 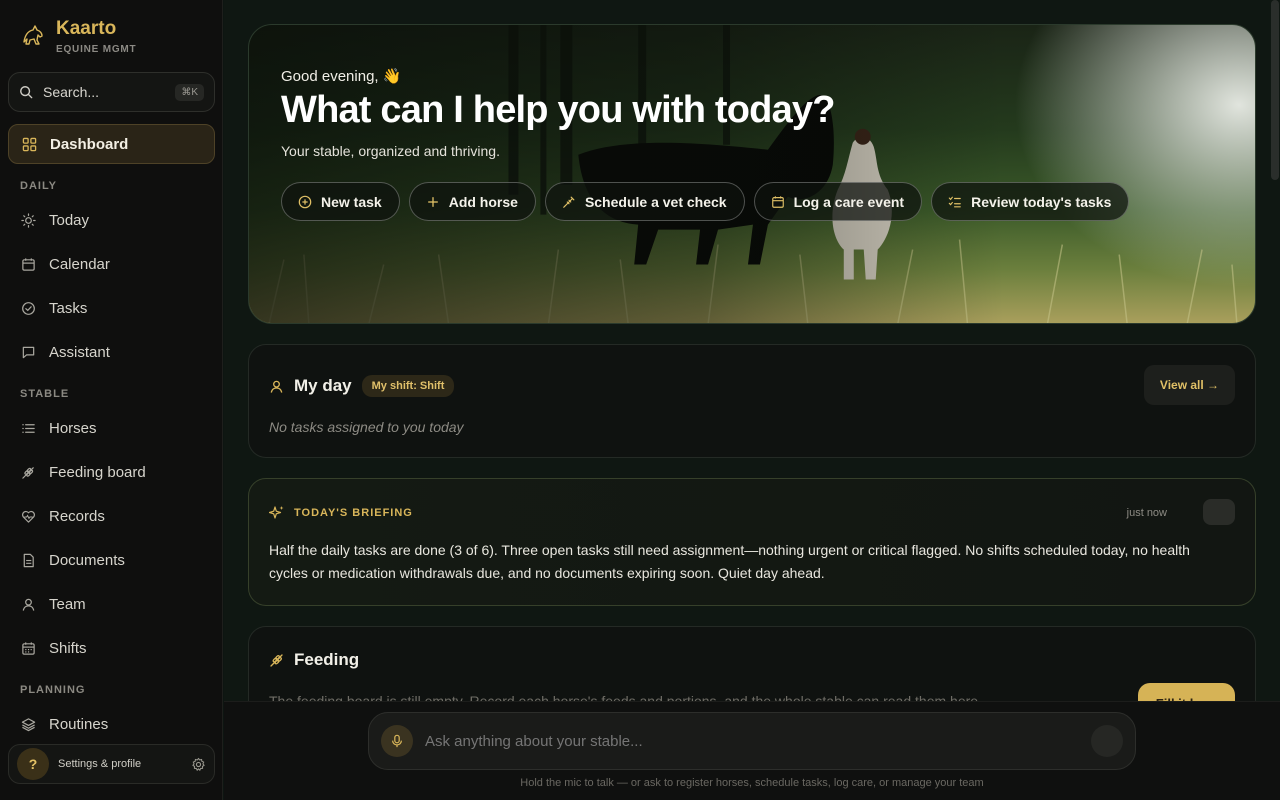 I want to click on add-horse-button: Add horse, so click(x=472, y=201).